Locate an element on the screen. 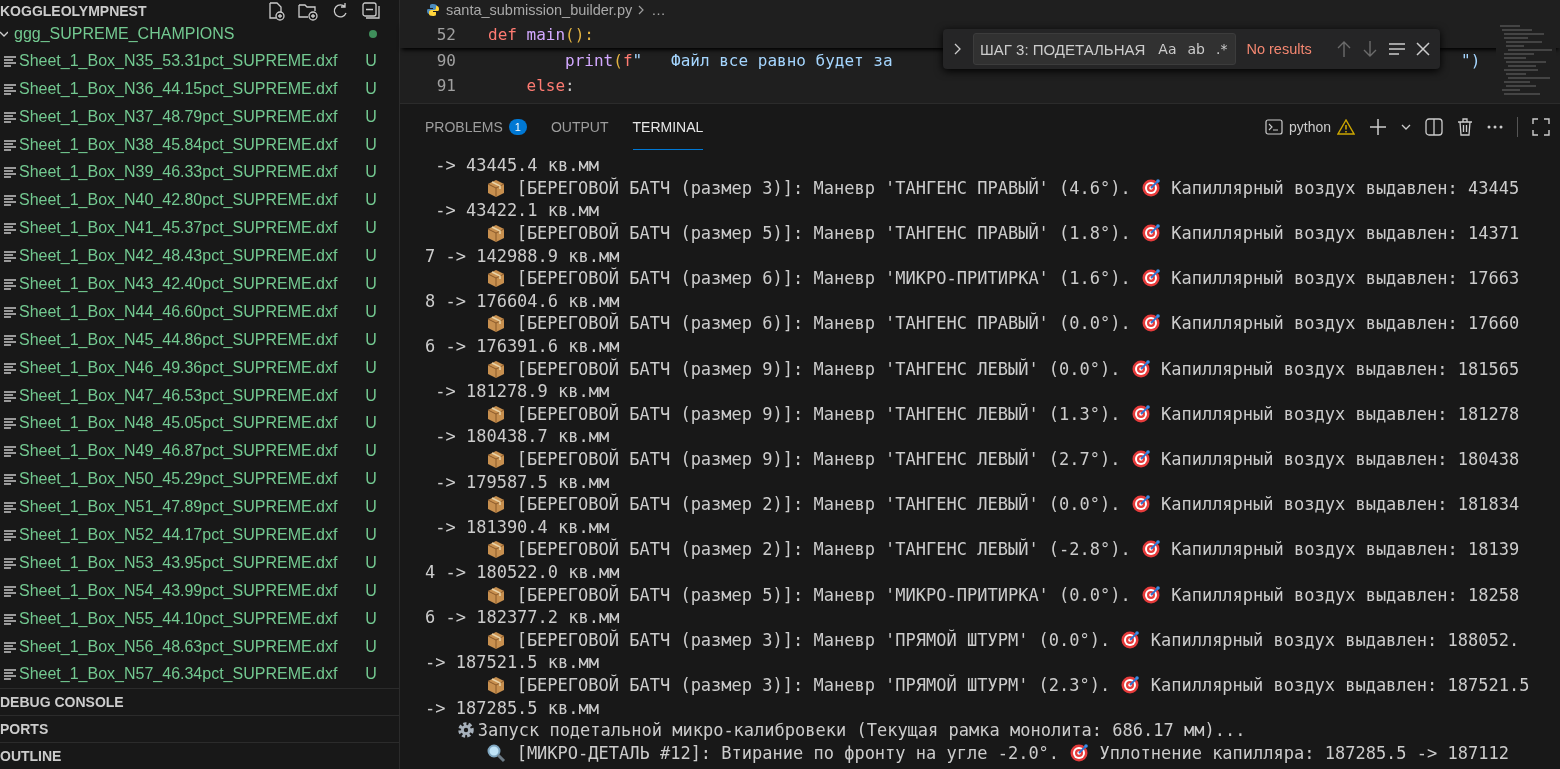 The width and height of the screenshot is (1560, 769). file-name: Sheet_1_Box_N43_42.40pct_SUPREME.dxf is located at coordinates (179, 284).